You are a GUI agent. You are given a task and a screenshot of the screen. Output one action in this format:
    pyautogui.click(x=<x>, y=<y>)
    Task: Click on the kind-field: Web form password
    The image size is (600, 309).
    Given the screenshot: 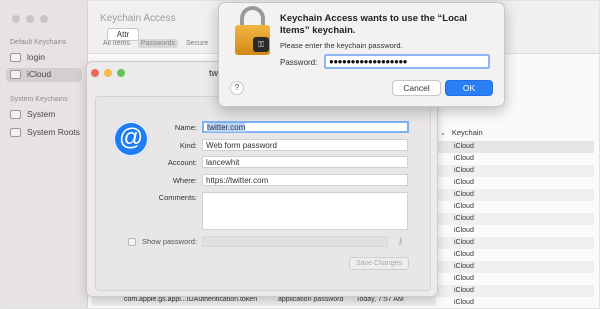 What is the action you would take?
    pyautogui.click(x=305, y=145)
    